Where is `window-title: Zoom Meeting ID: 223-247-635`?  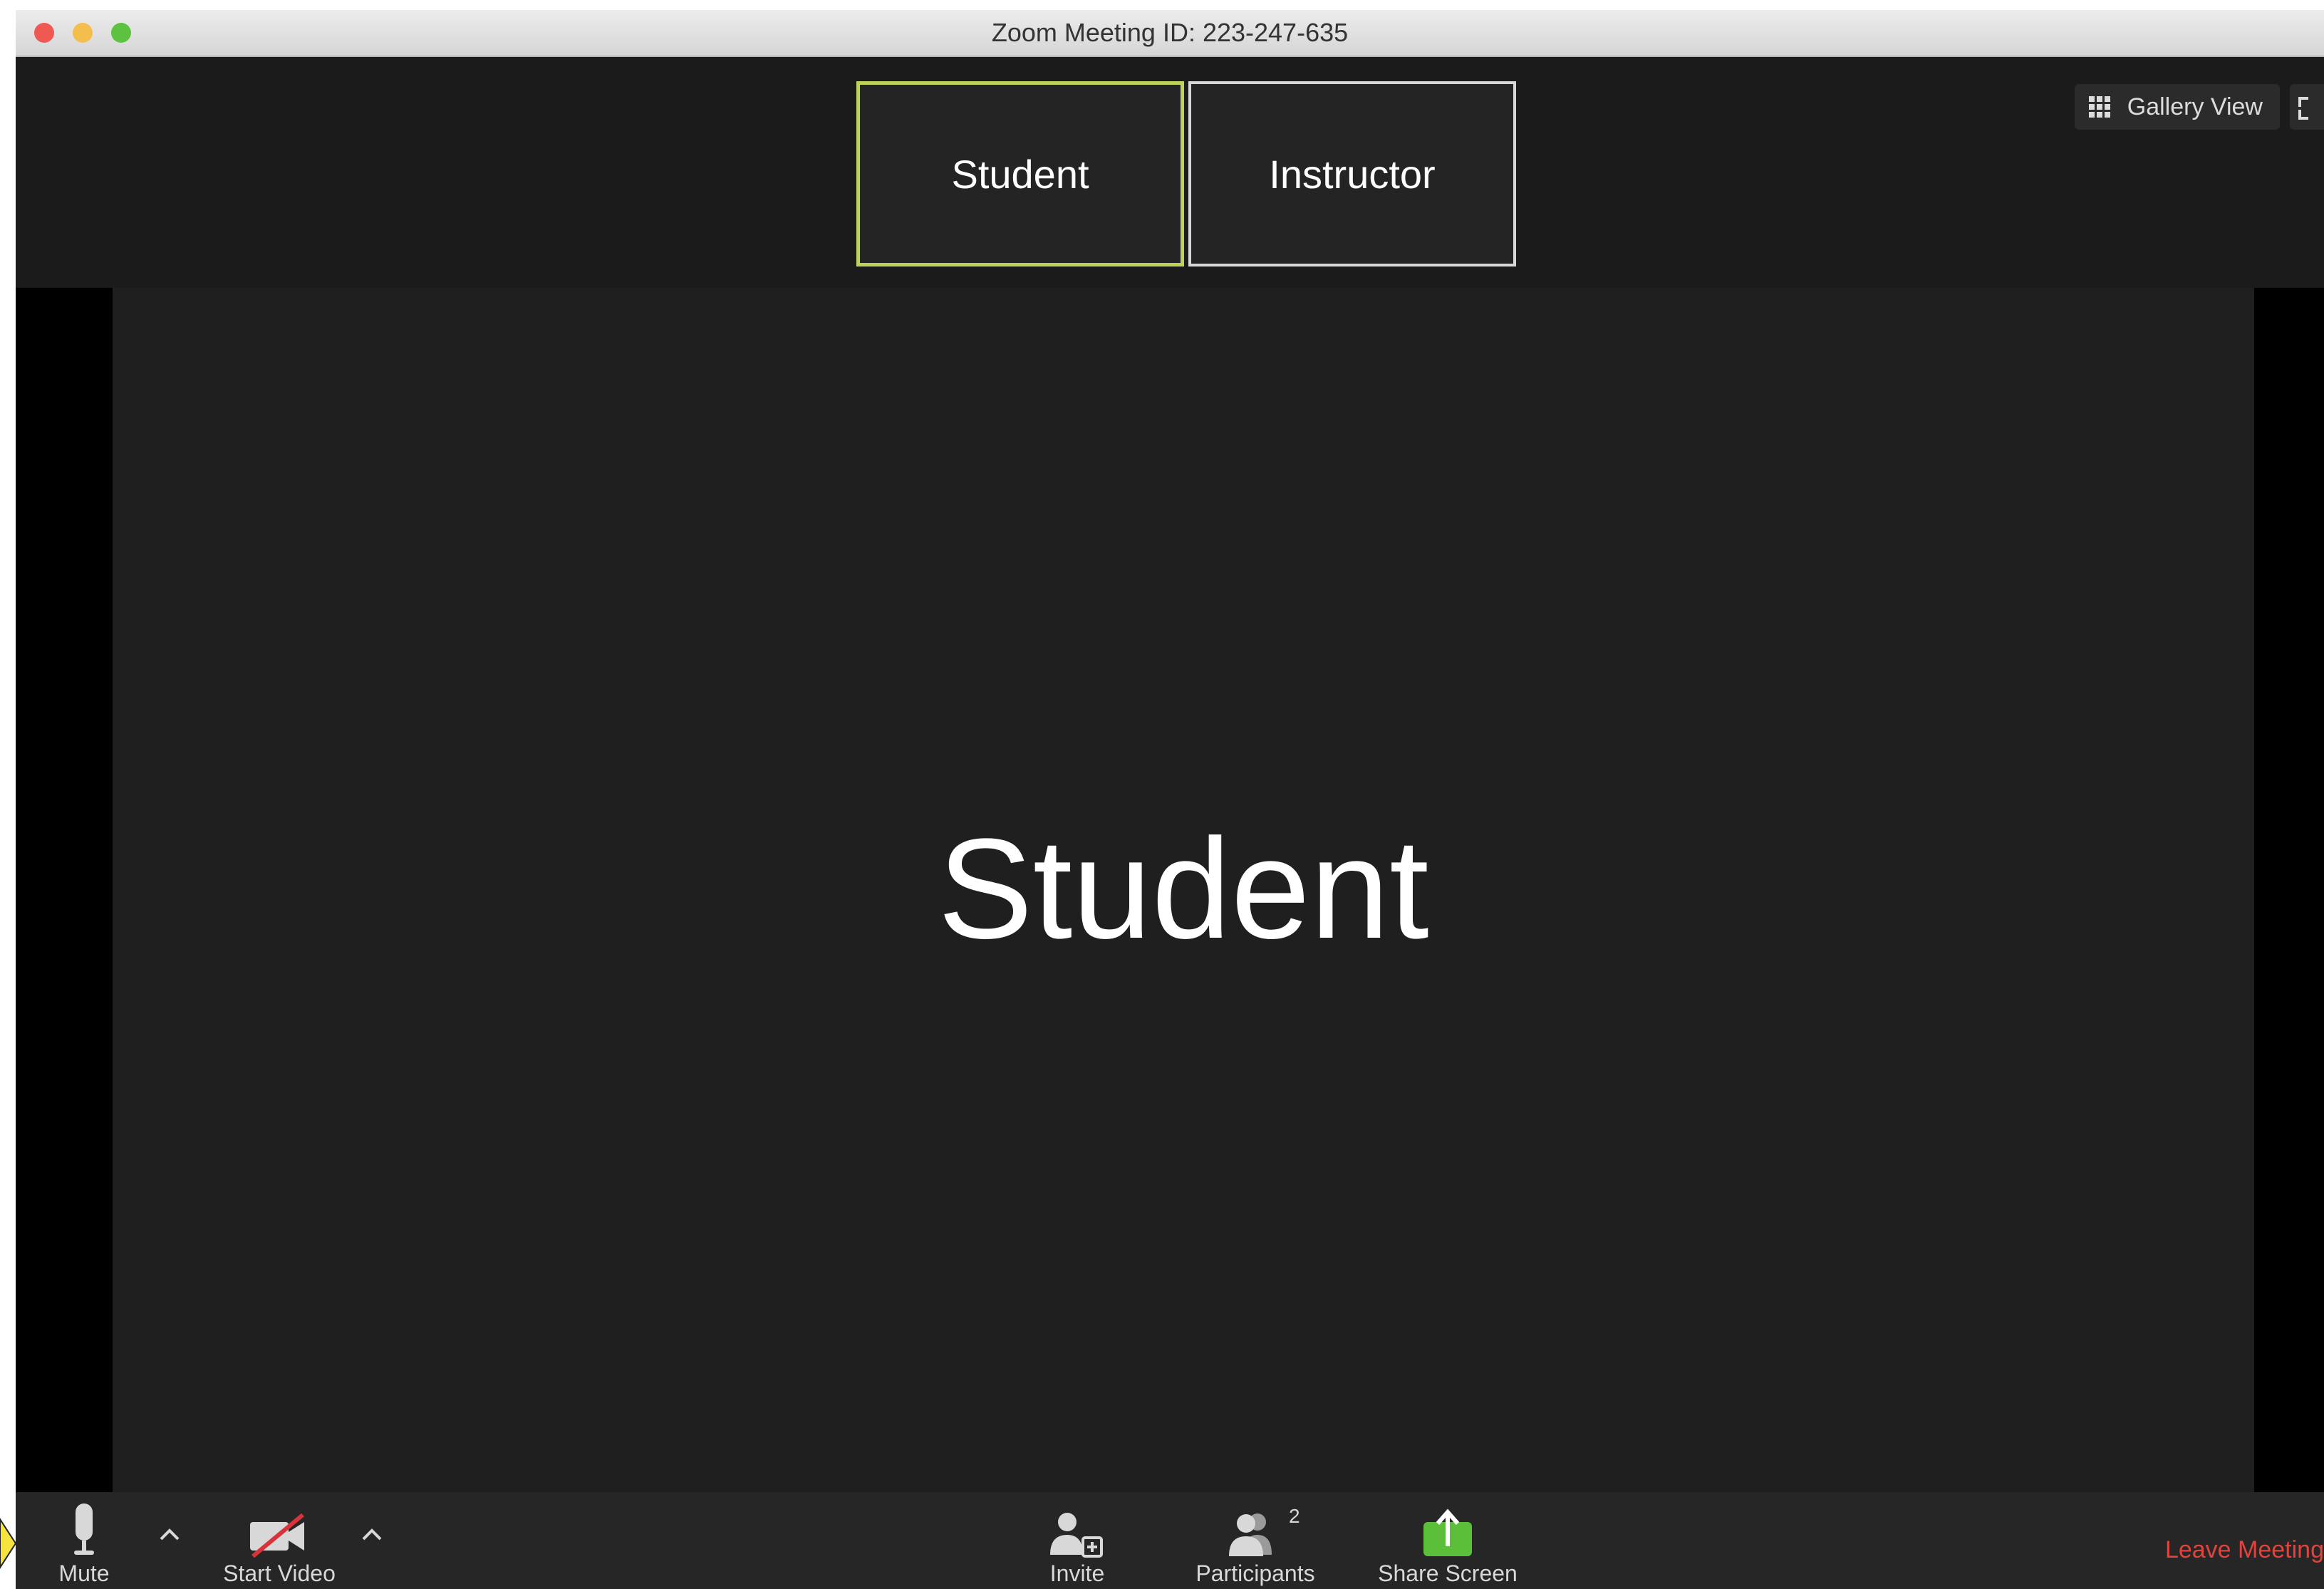 window-title: Zoom Meeting ID: 223-247-635 is located at coordinates (1170, 32).